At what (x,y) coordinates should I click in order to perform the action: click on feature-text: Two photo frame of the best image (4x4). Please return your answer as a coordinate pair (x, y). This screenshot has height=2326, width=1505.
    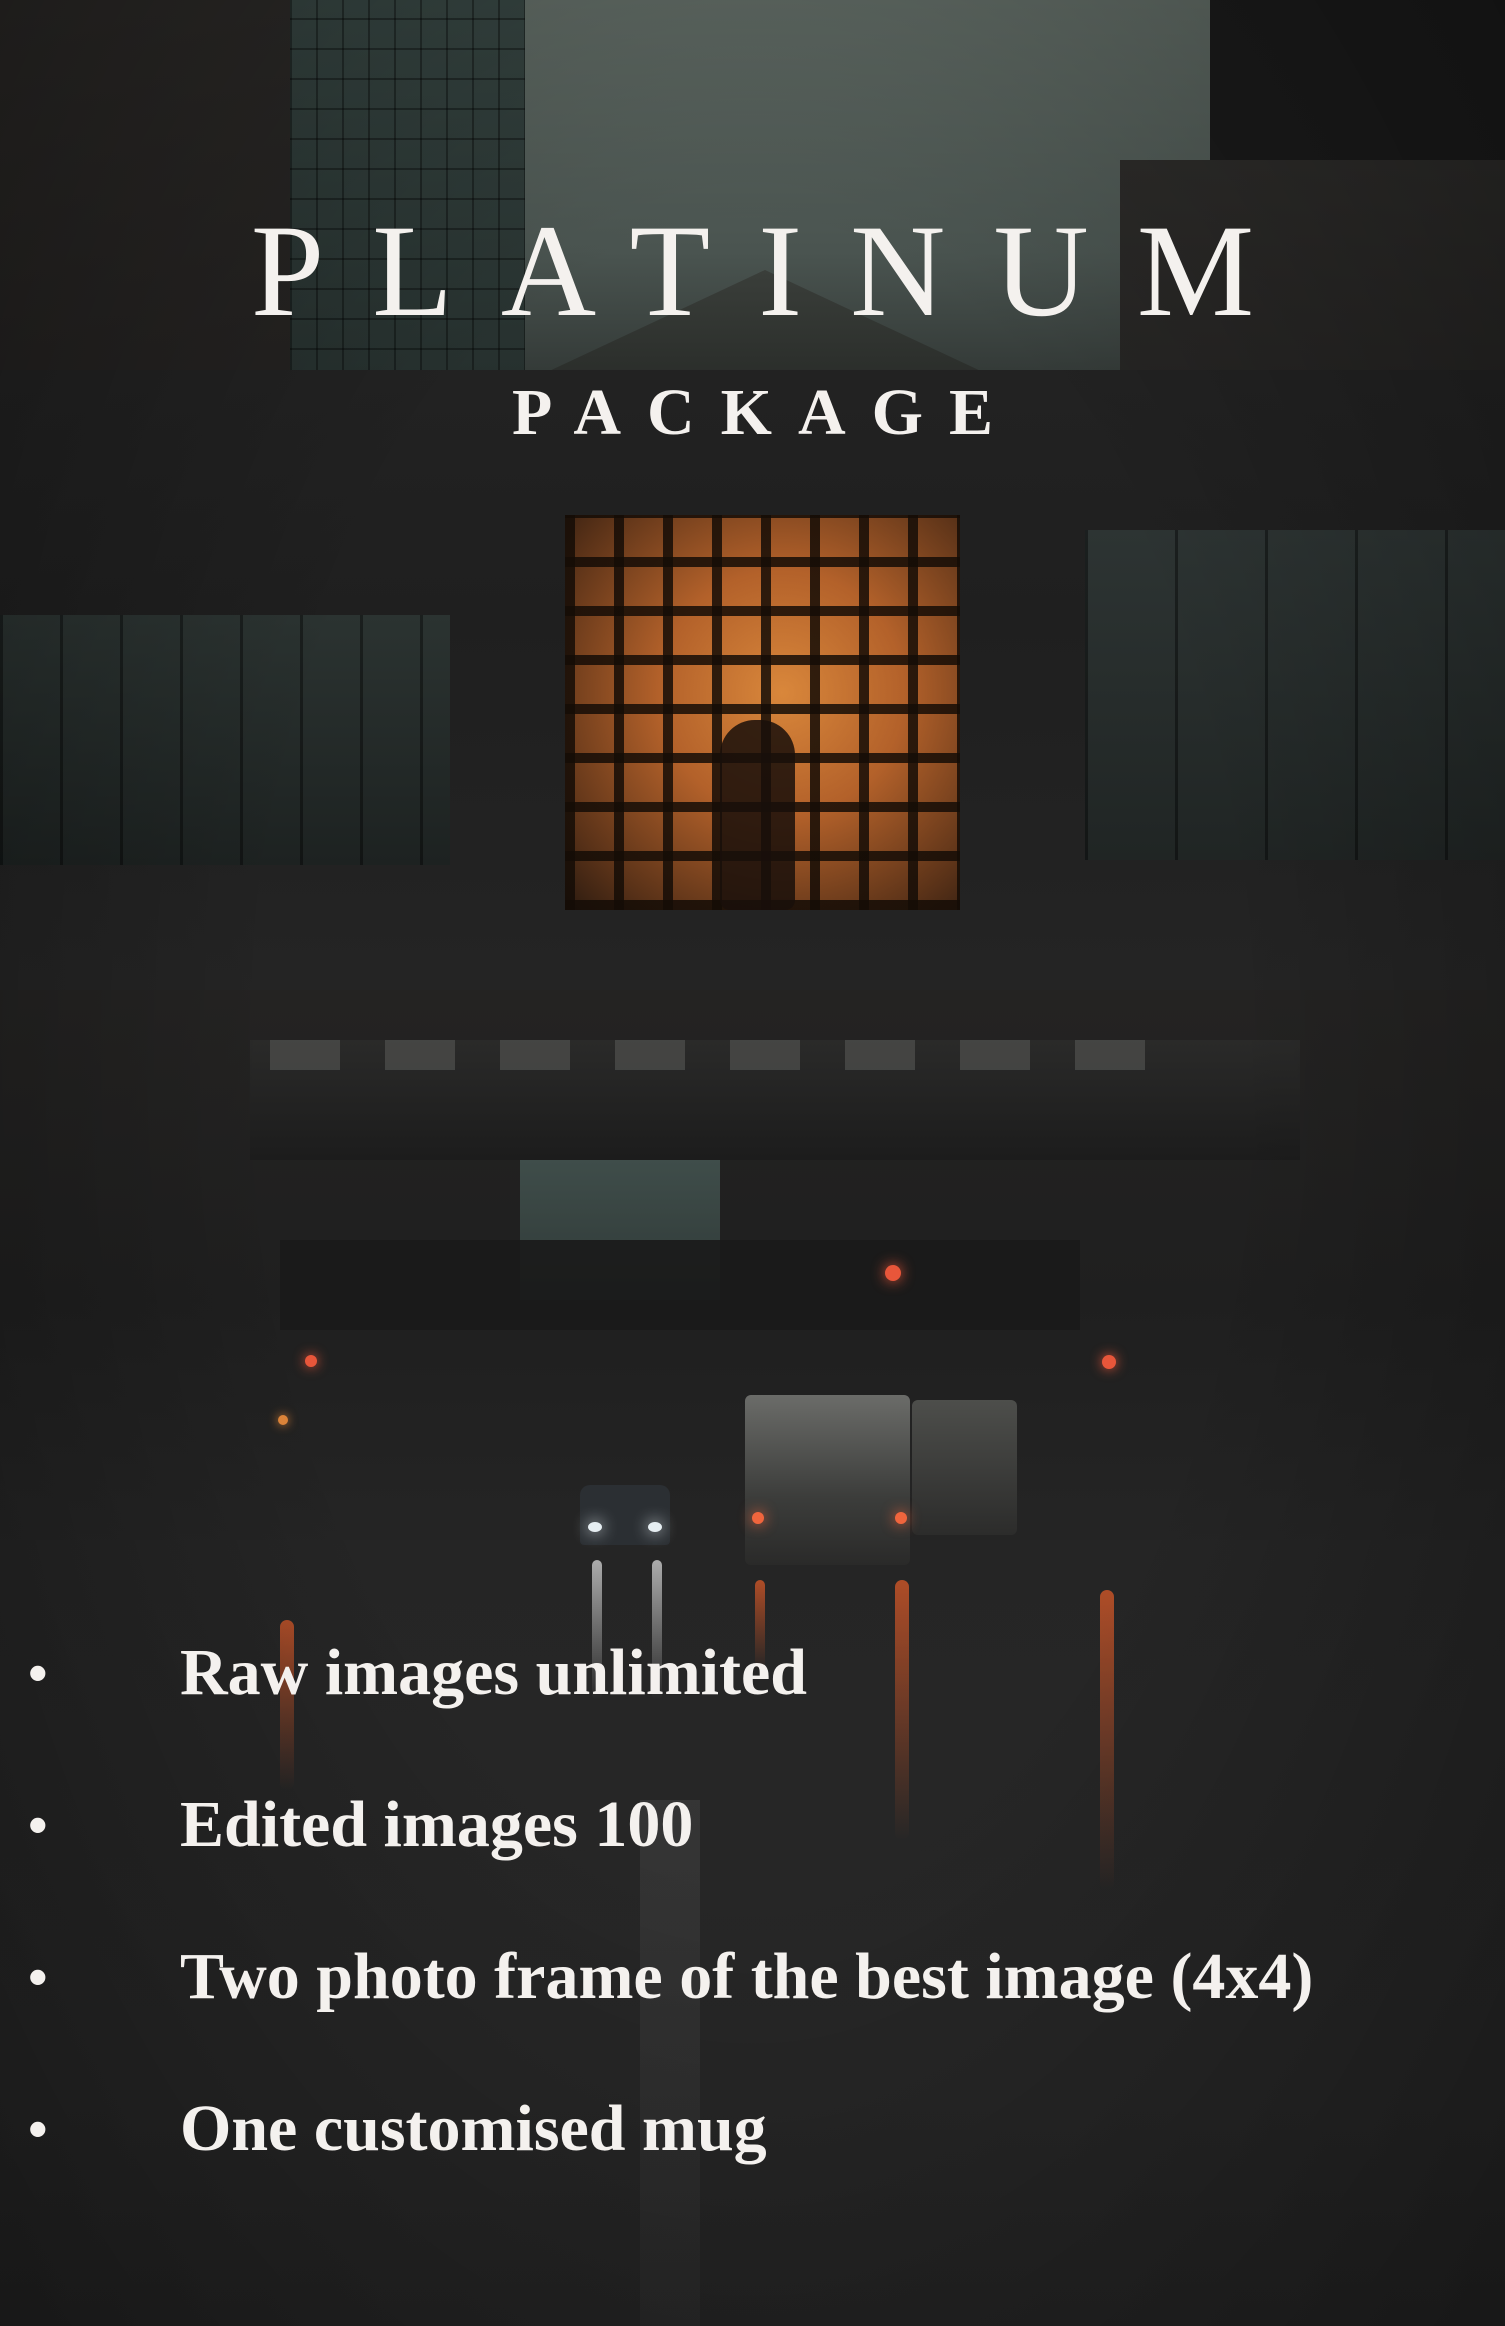
    Looking at the image, I should click on (747, 1976).